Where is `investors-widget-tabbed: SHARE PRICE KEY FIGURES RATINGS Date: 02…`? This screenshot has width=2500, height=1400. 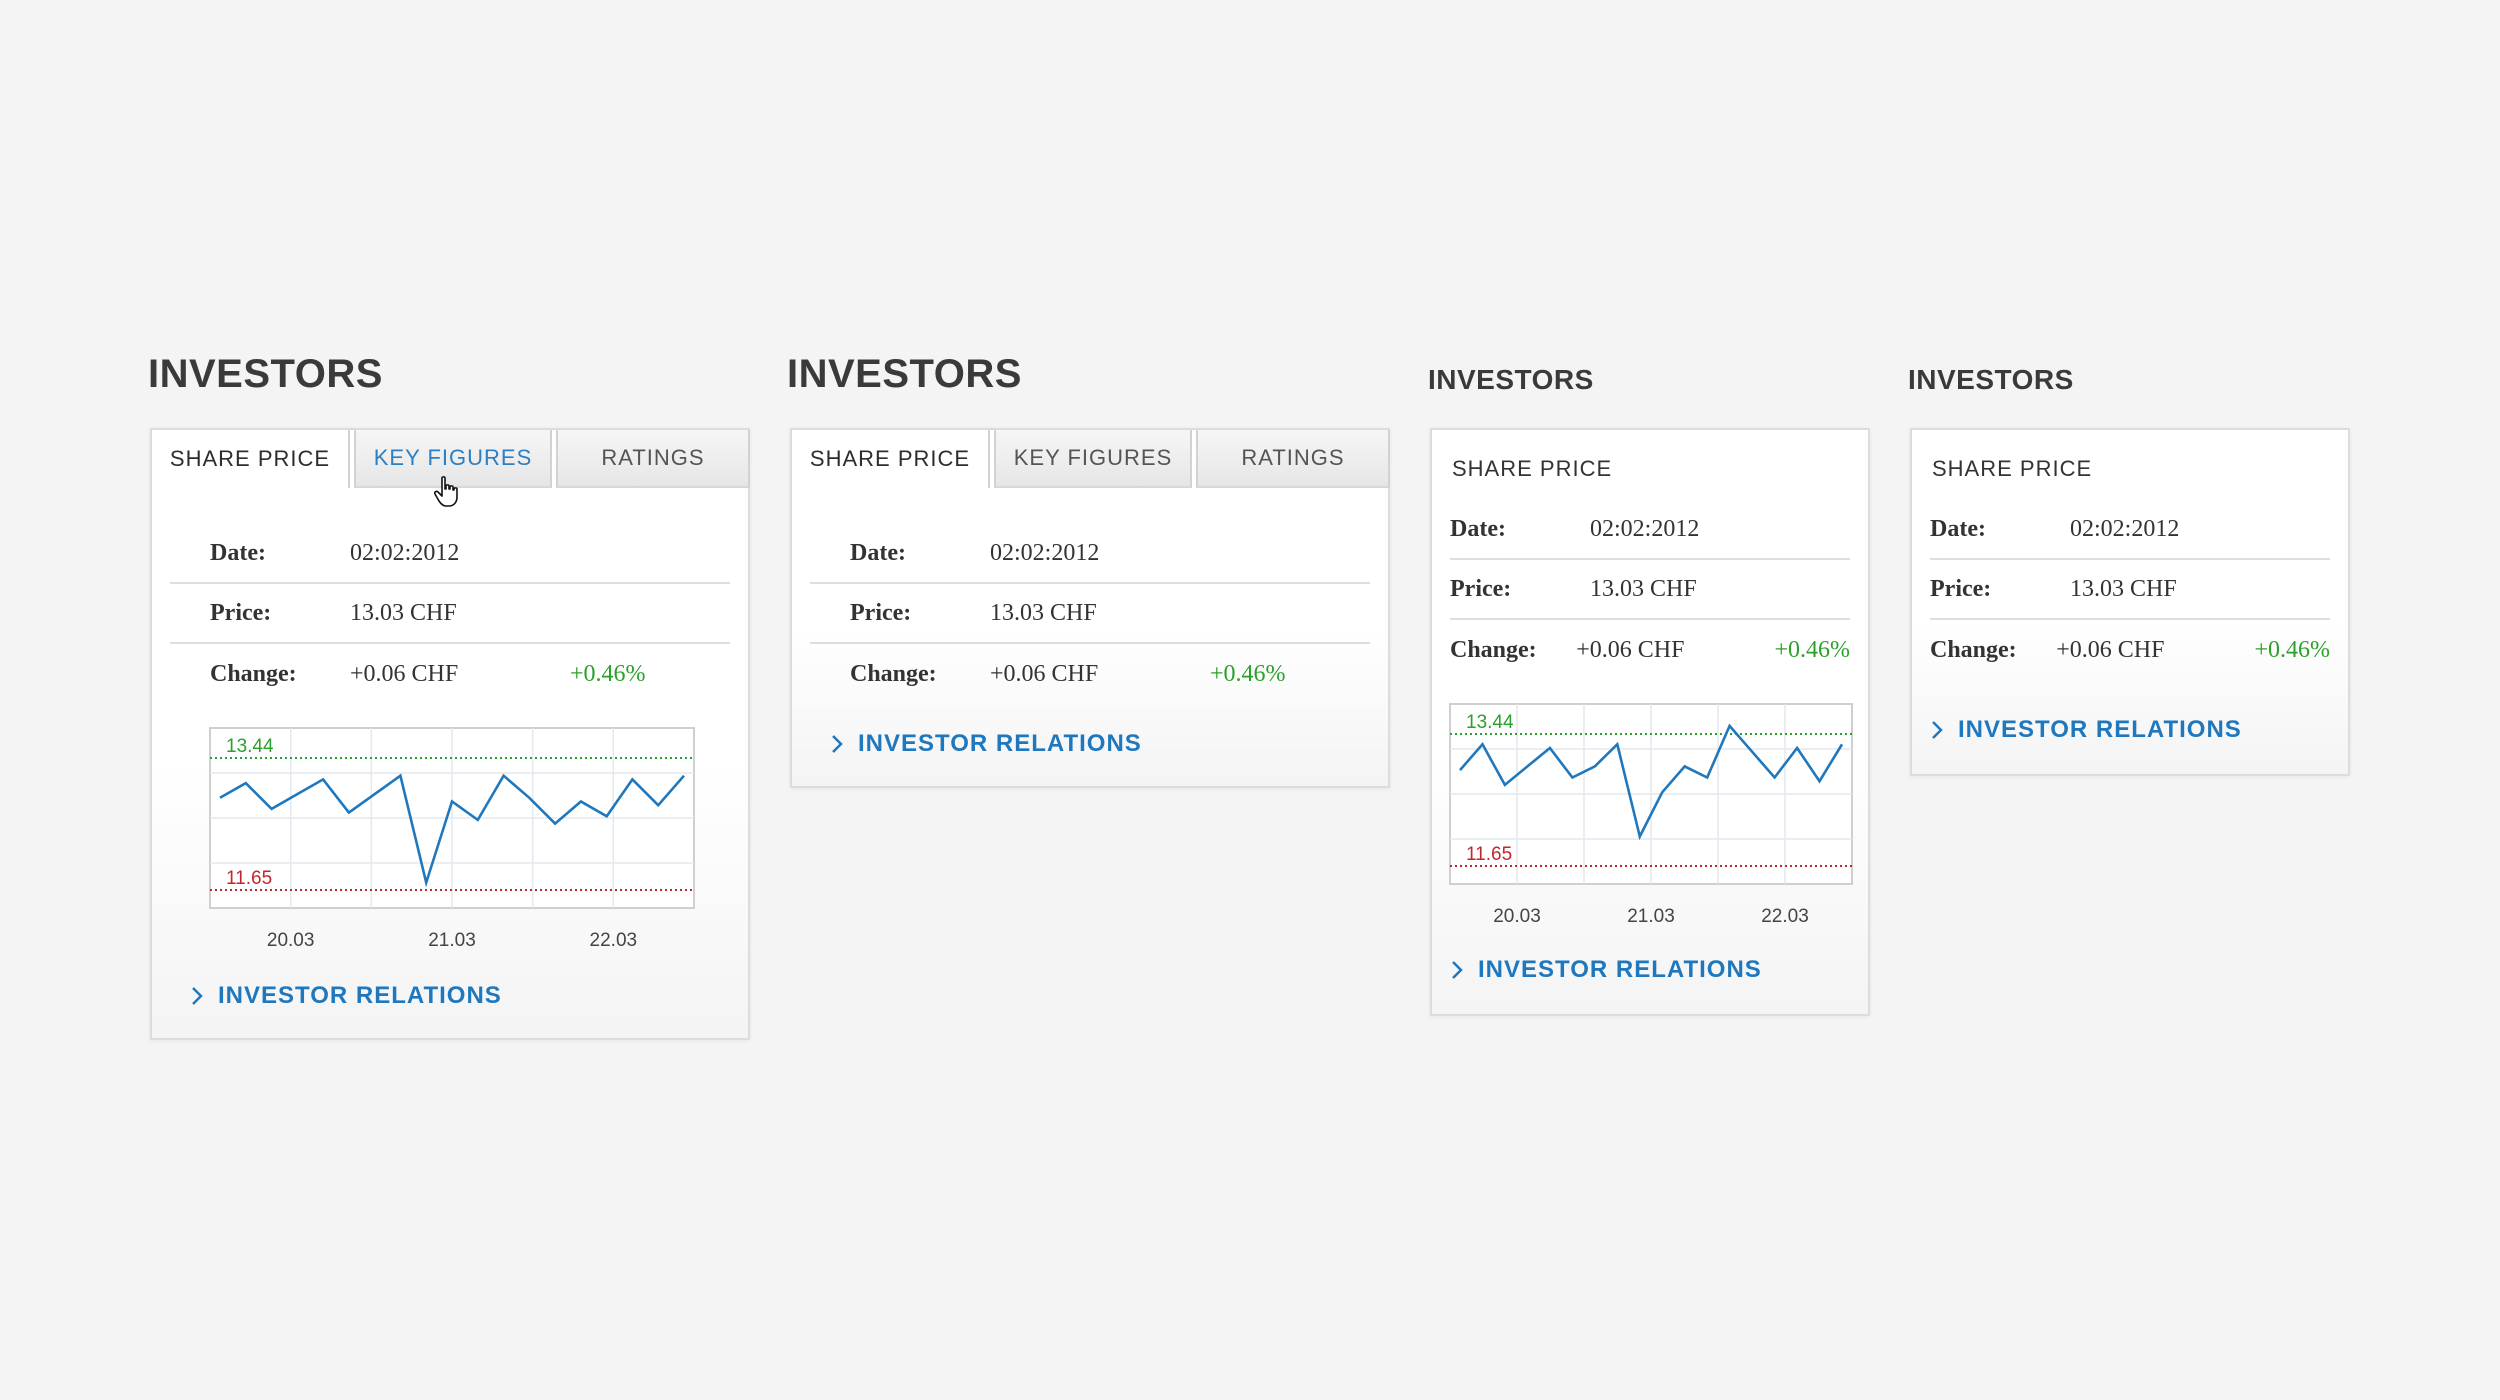
investors-widget-tabbed: SHARE PRICE KEY FIGURES RATINGS Date: 02… is located at coordinates (1090, 608).